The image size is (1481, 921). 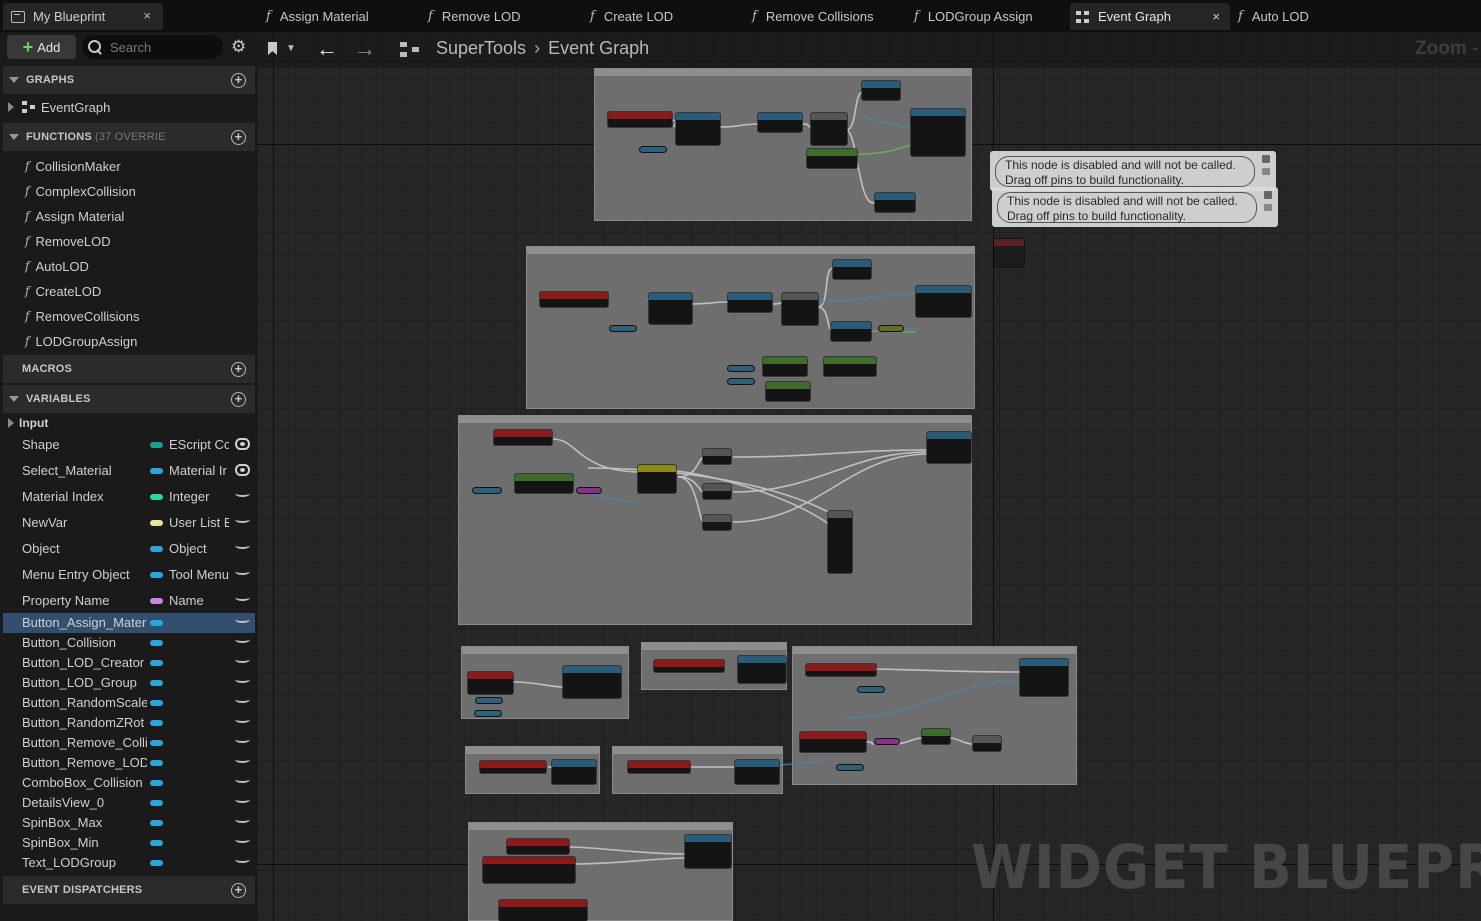 I want to click on variable-row: Property Name Name, so click(x=129, y=601).